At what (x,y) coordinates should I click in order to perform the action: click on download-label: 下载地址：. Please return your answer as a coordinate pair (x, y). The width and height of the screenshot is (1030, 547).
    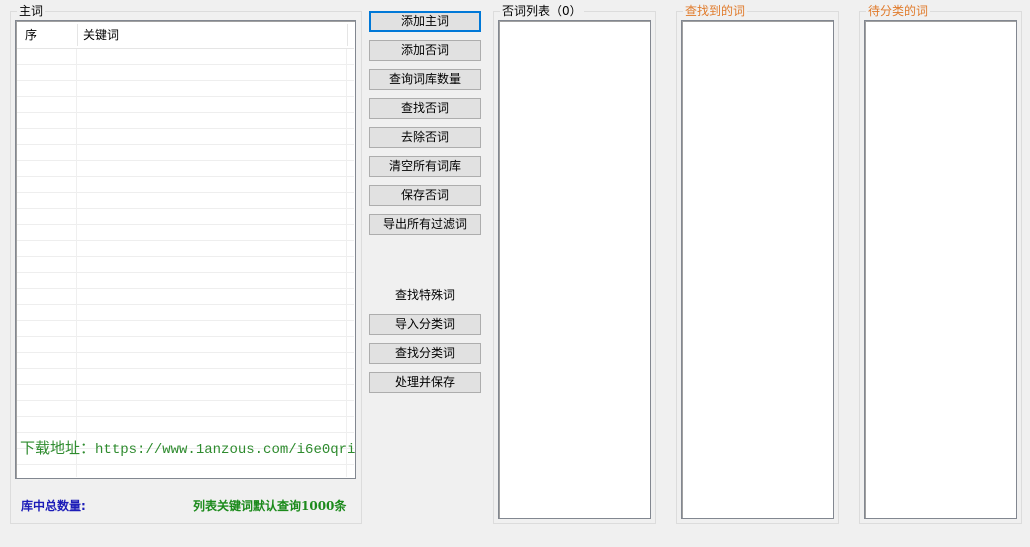
    Looking at the image, I should click on (58, 448).